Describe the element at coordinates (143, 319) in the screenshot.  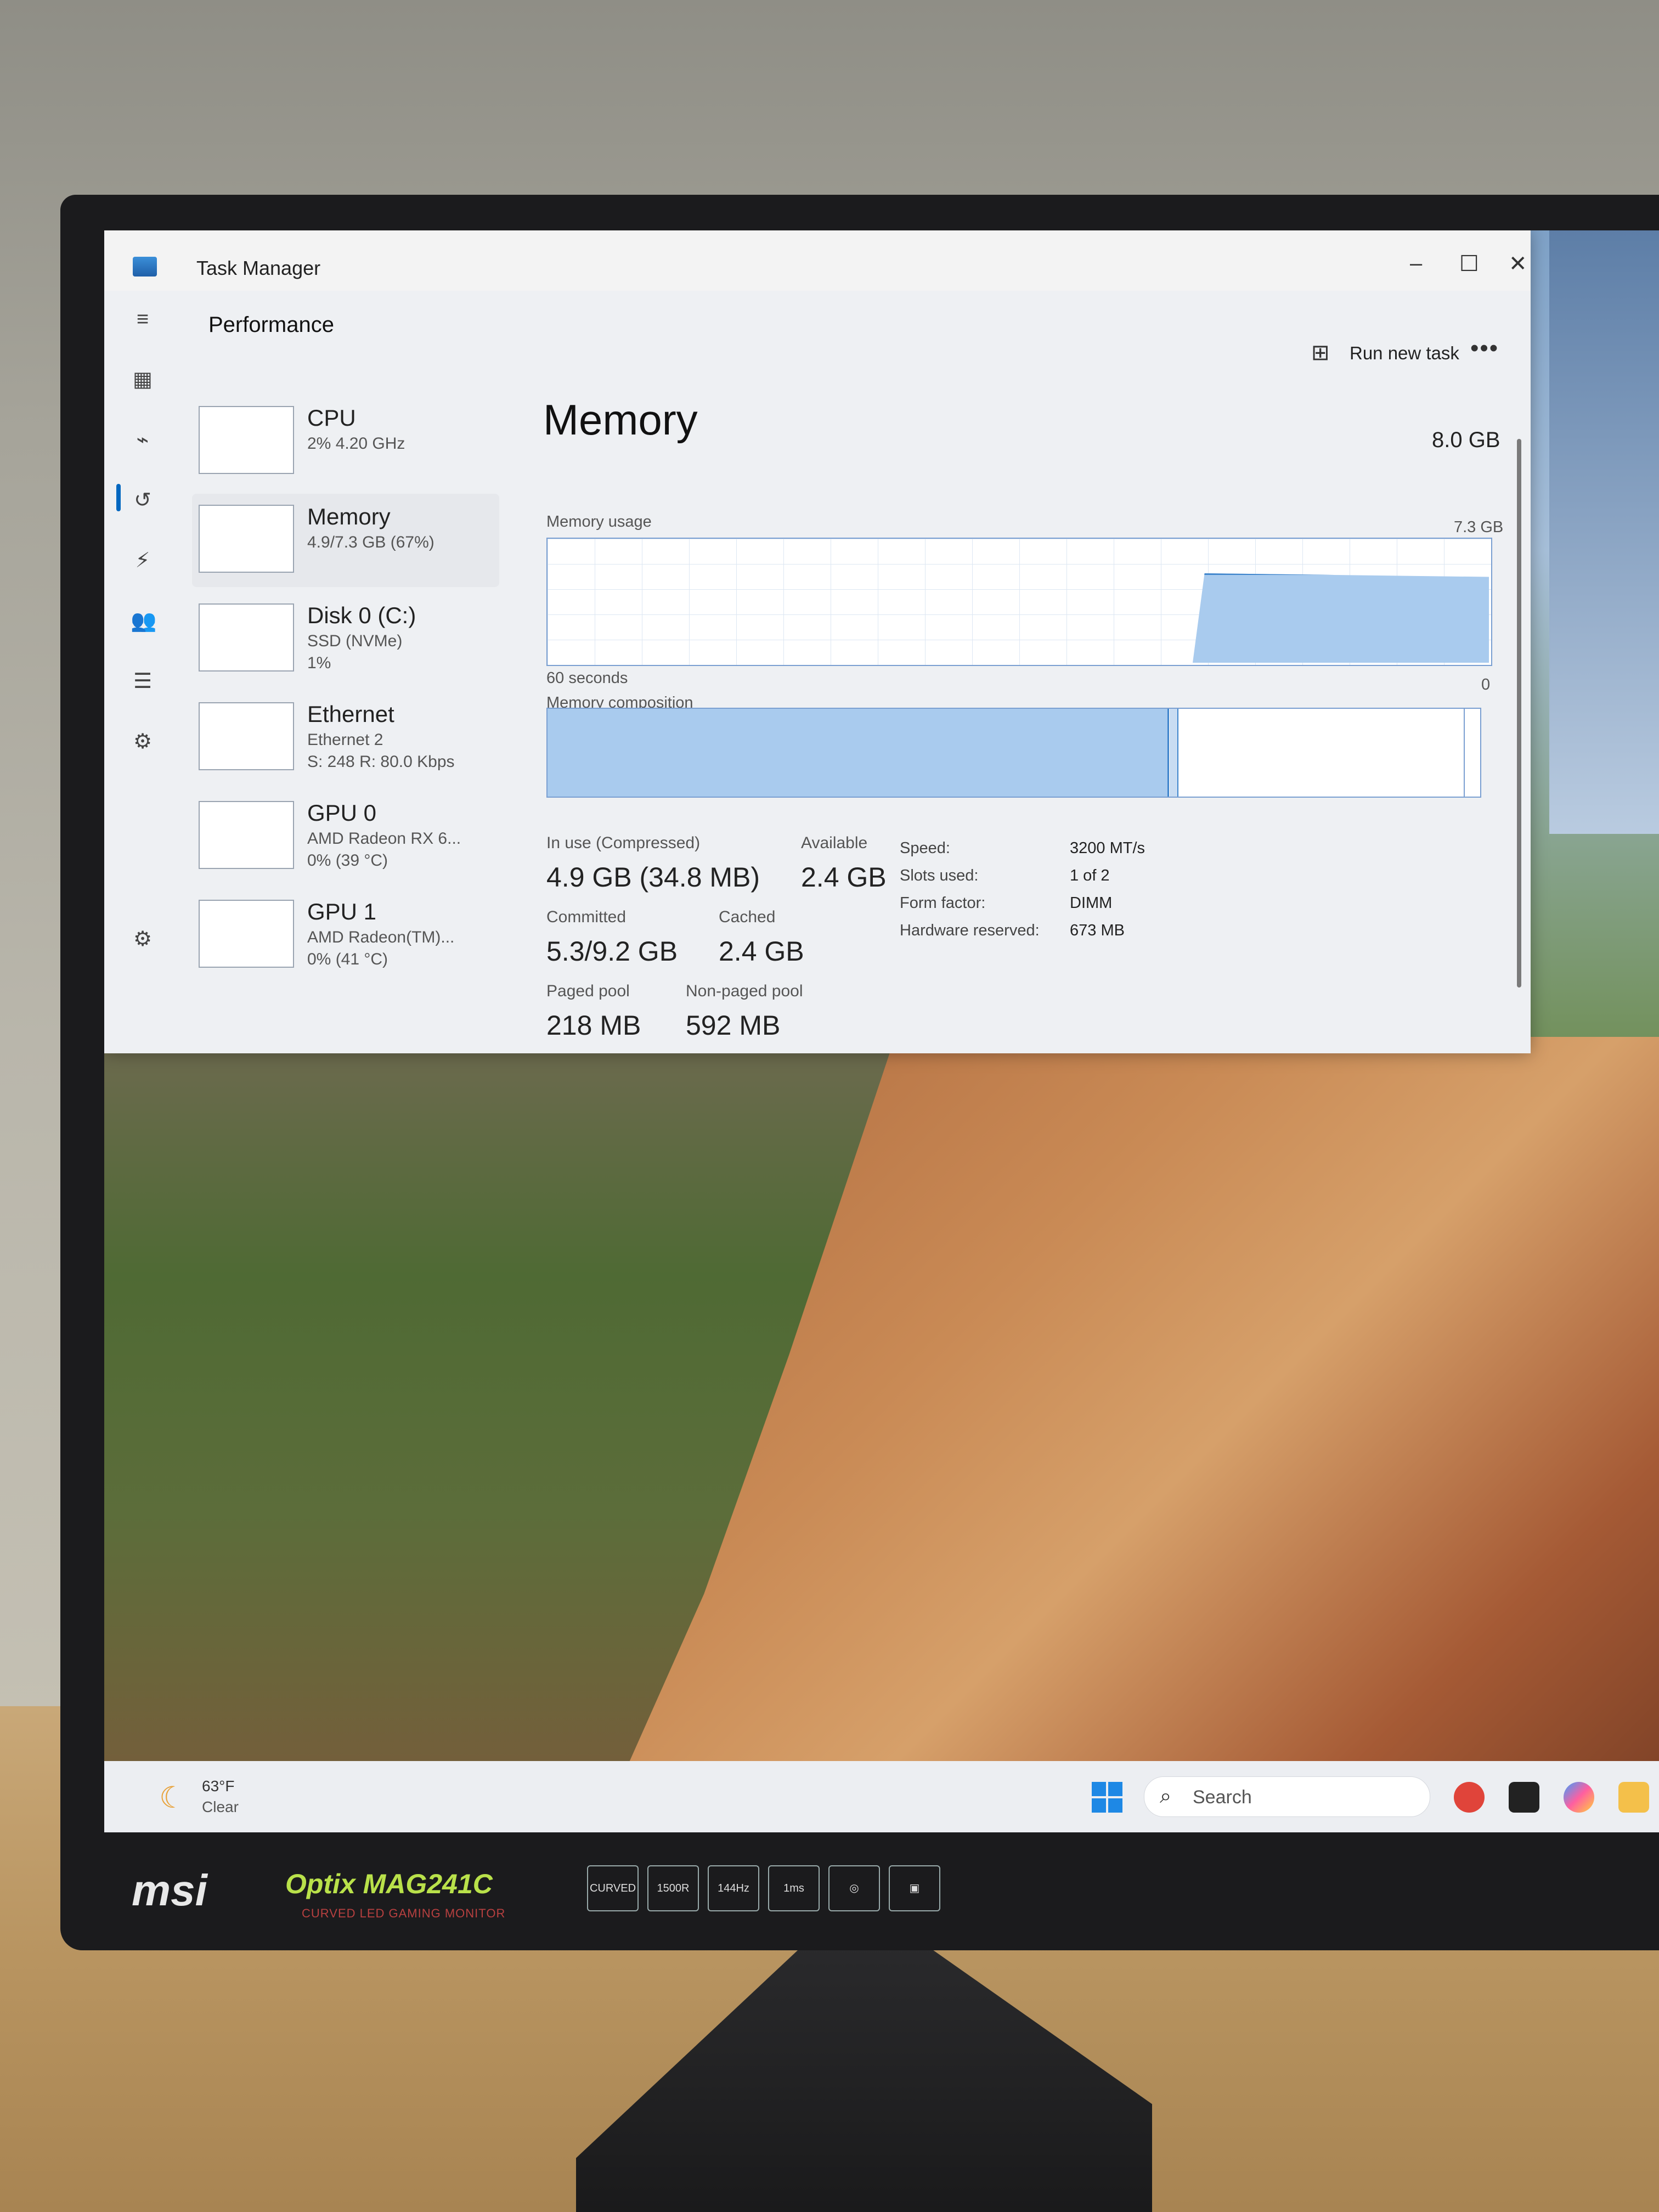
I see `hamburger-menu-icon: ≡` at that location.